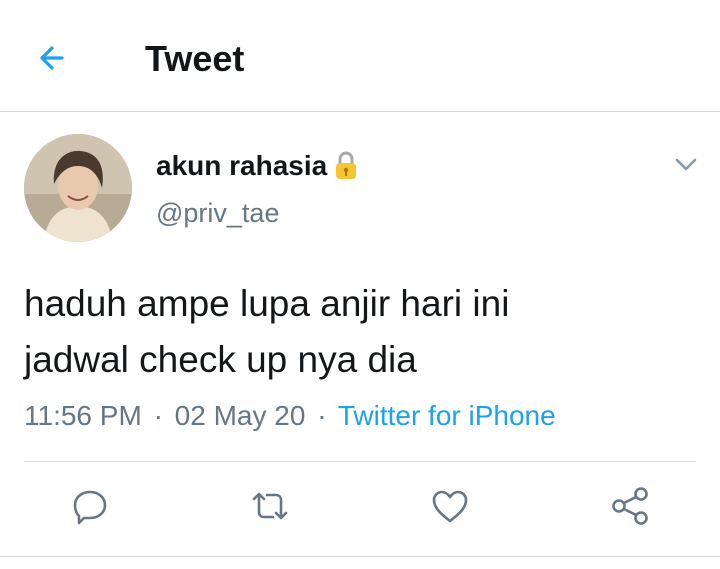  I want to click on more-options-button, so click(686, 164).